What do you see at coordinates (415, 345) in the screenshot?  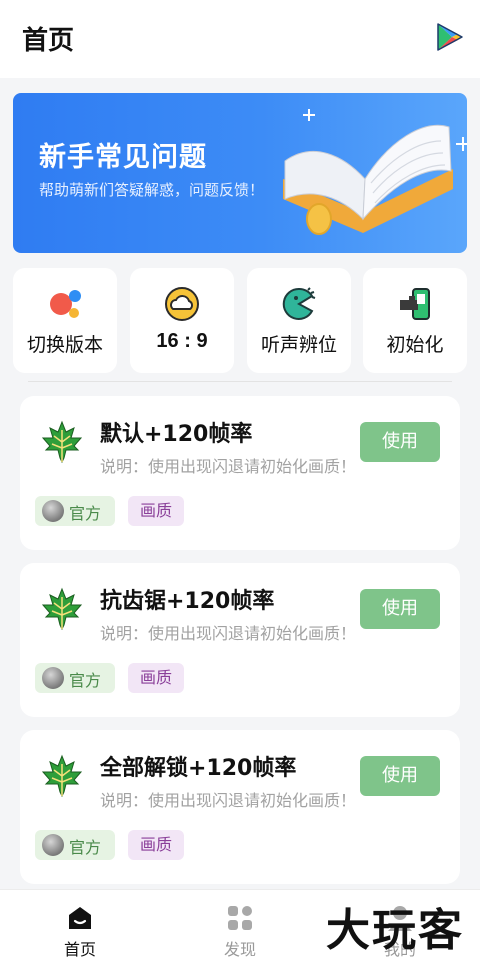 I see `quick-label: 初始化` at bounding box center [415, 345].